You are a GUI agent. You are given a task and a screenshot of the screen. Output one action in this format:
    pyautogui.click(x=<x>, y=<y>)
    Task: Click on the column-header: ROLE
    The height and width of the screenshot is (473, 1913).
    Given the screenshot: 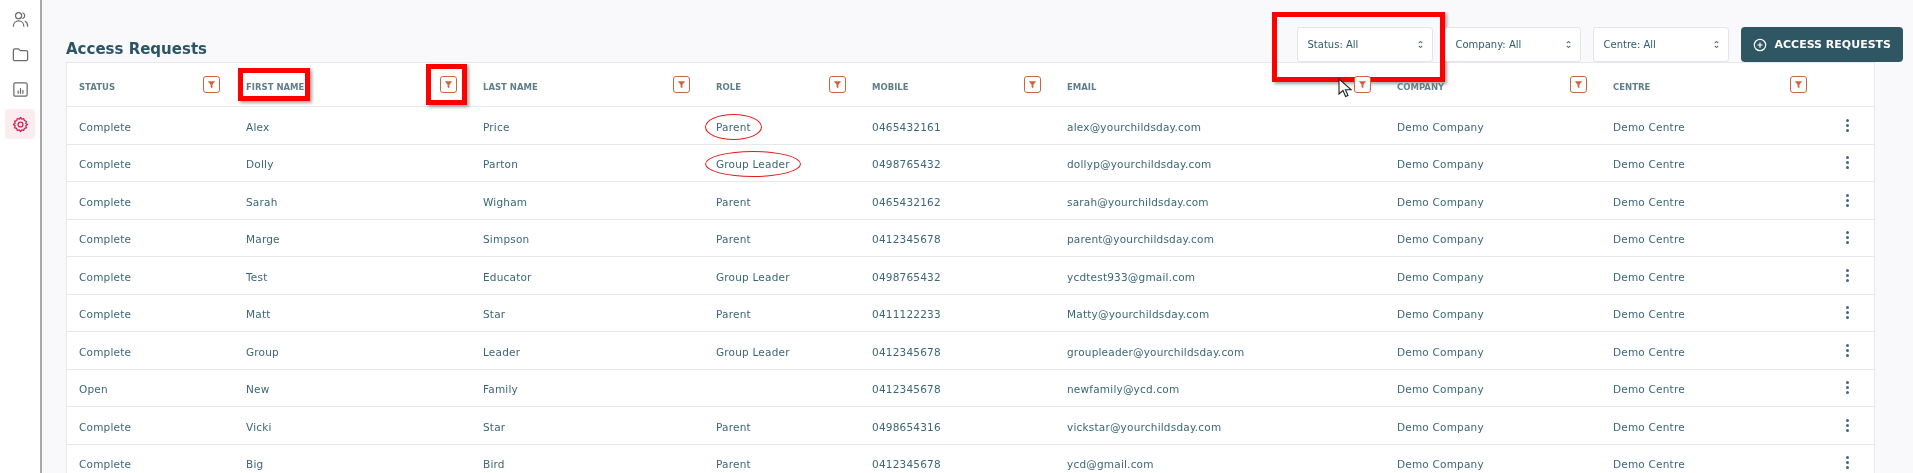 What is the action you would take?
    pyautogui.click(x=728, y=87)
    